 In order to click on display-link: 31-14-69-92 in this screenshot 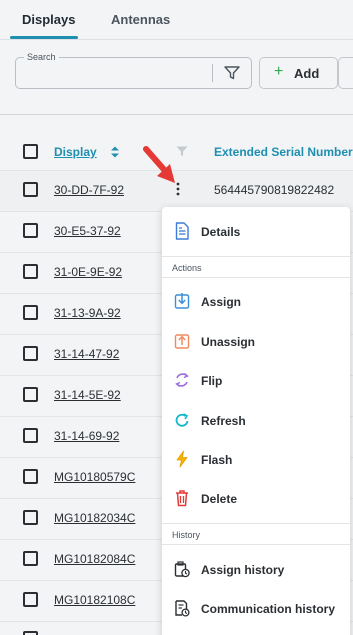, I will do `click(86, 436)`.